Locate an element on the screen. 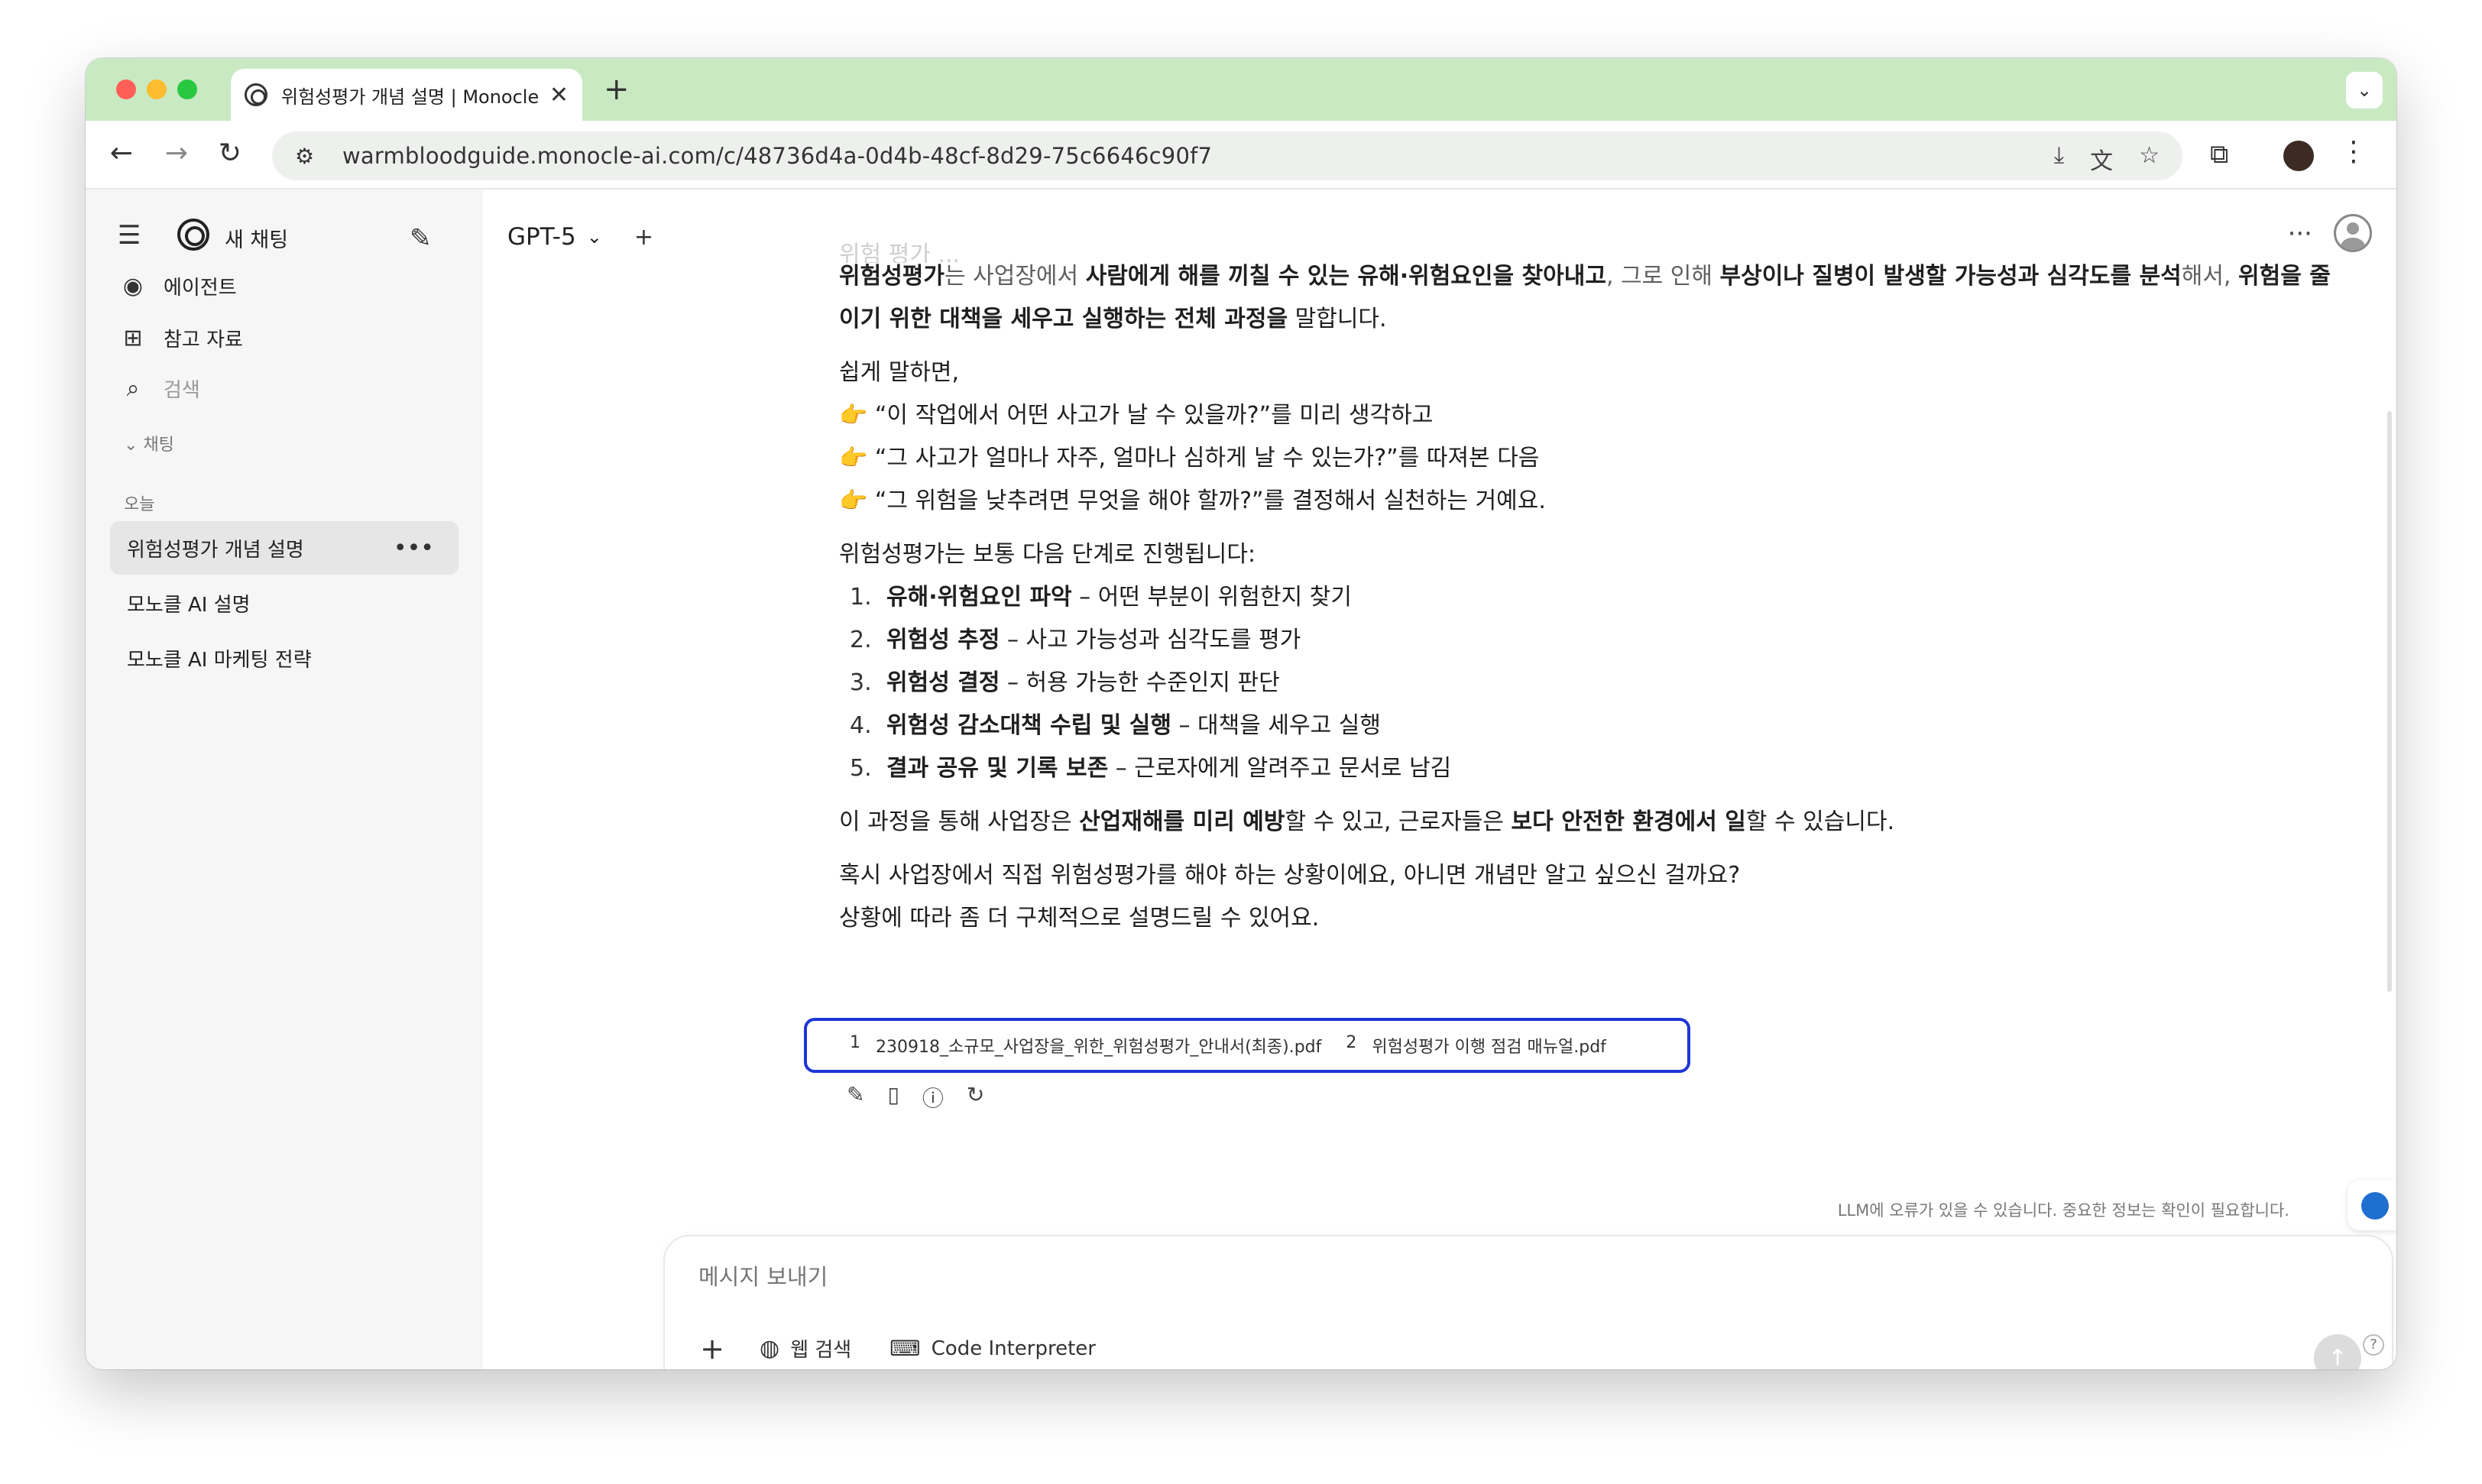  step-item: 5. 결과 공유 및 기록 보존 – 근로자에게 알려주고 문서로 남김 is located at coordinates (1151, 769).